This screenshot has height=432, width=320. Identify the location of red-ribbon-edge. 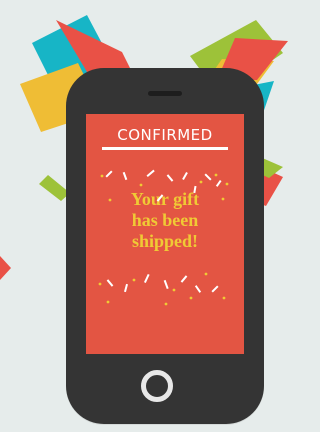
(5, 268).